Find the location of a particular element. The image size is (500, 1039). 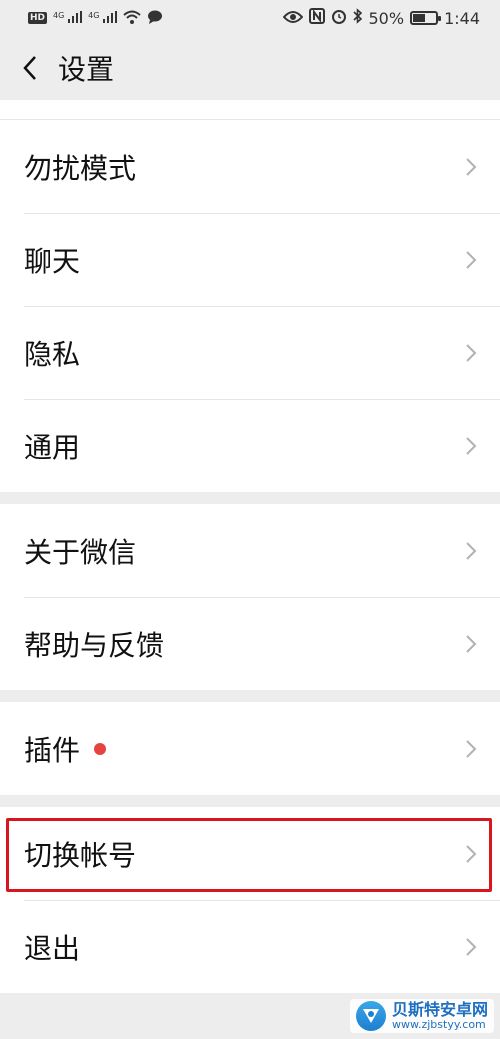

watermark-logo-icon is located at coordinates (370, 1016).